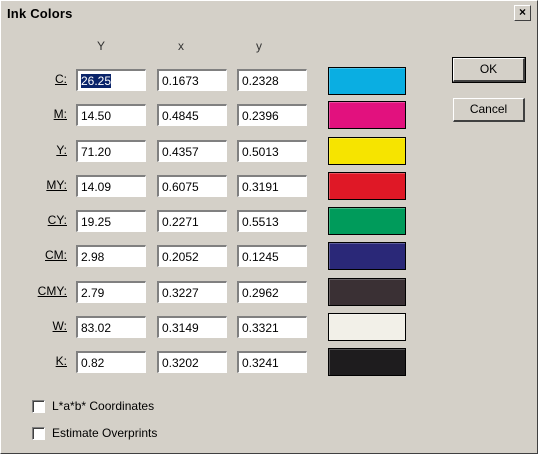  I want to click on estimate-overprints-checkbox, so click(38, 433).